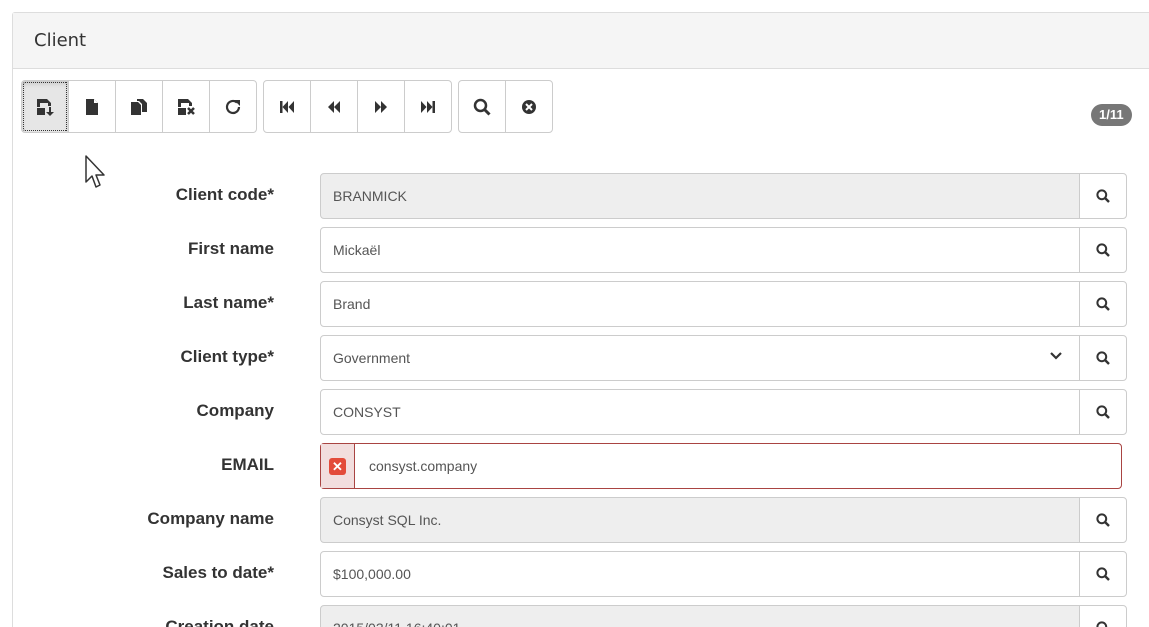 This screenshot has width=1149, height=627. What do you see at coordinates (224, 194) in the screenshot?
I see `field-label: Client code*` at bounding box center [224, 194].